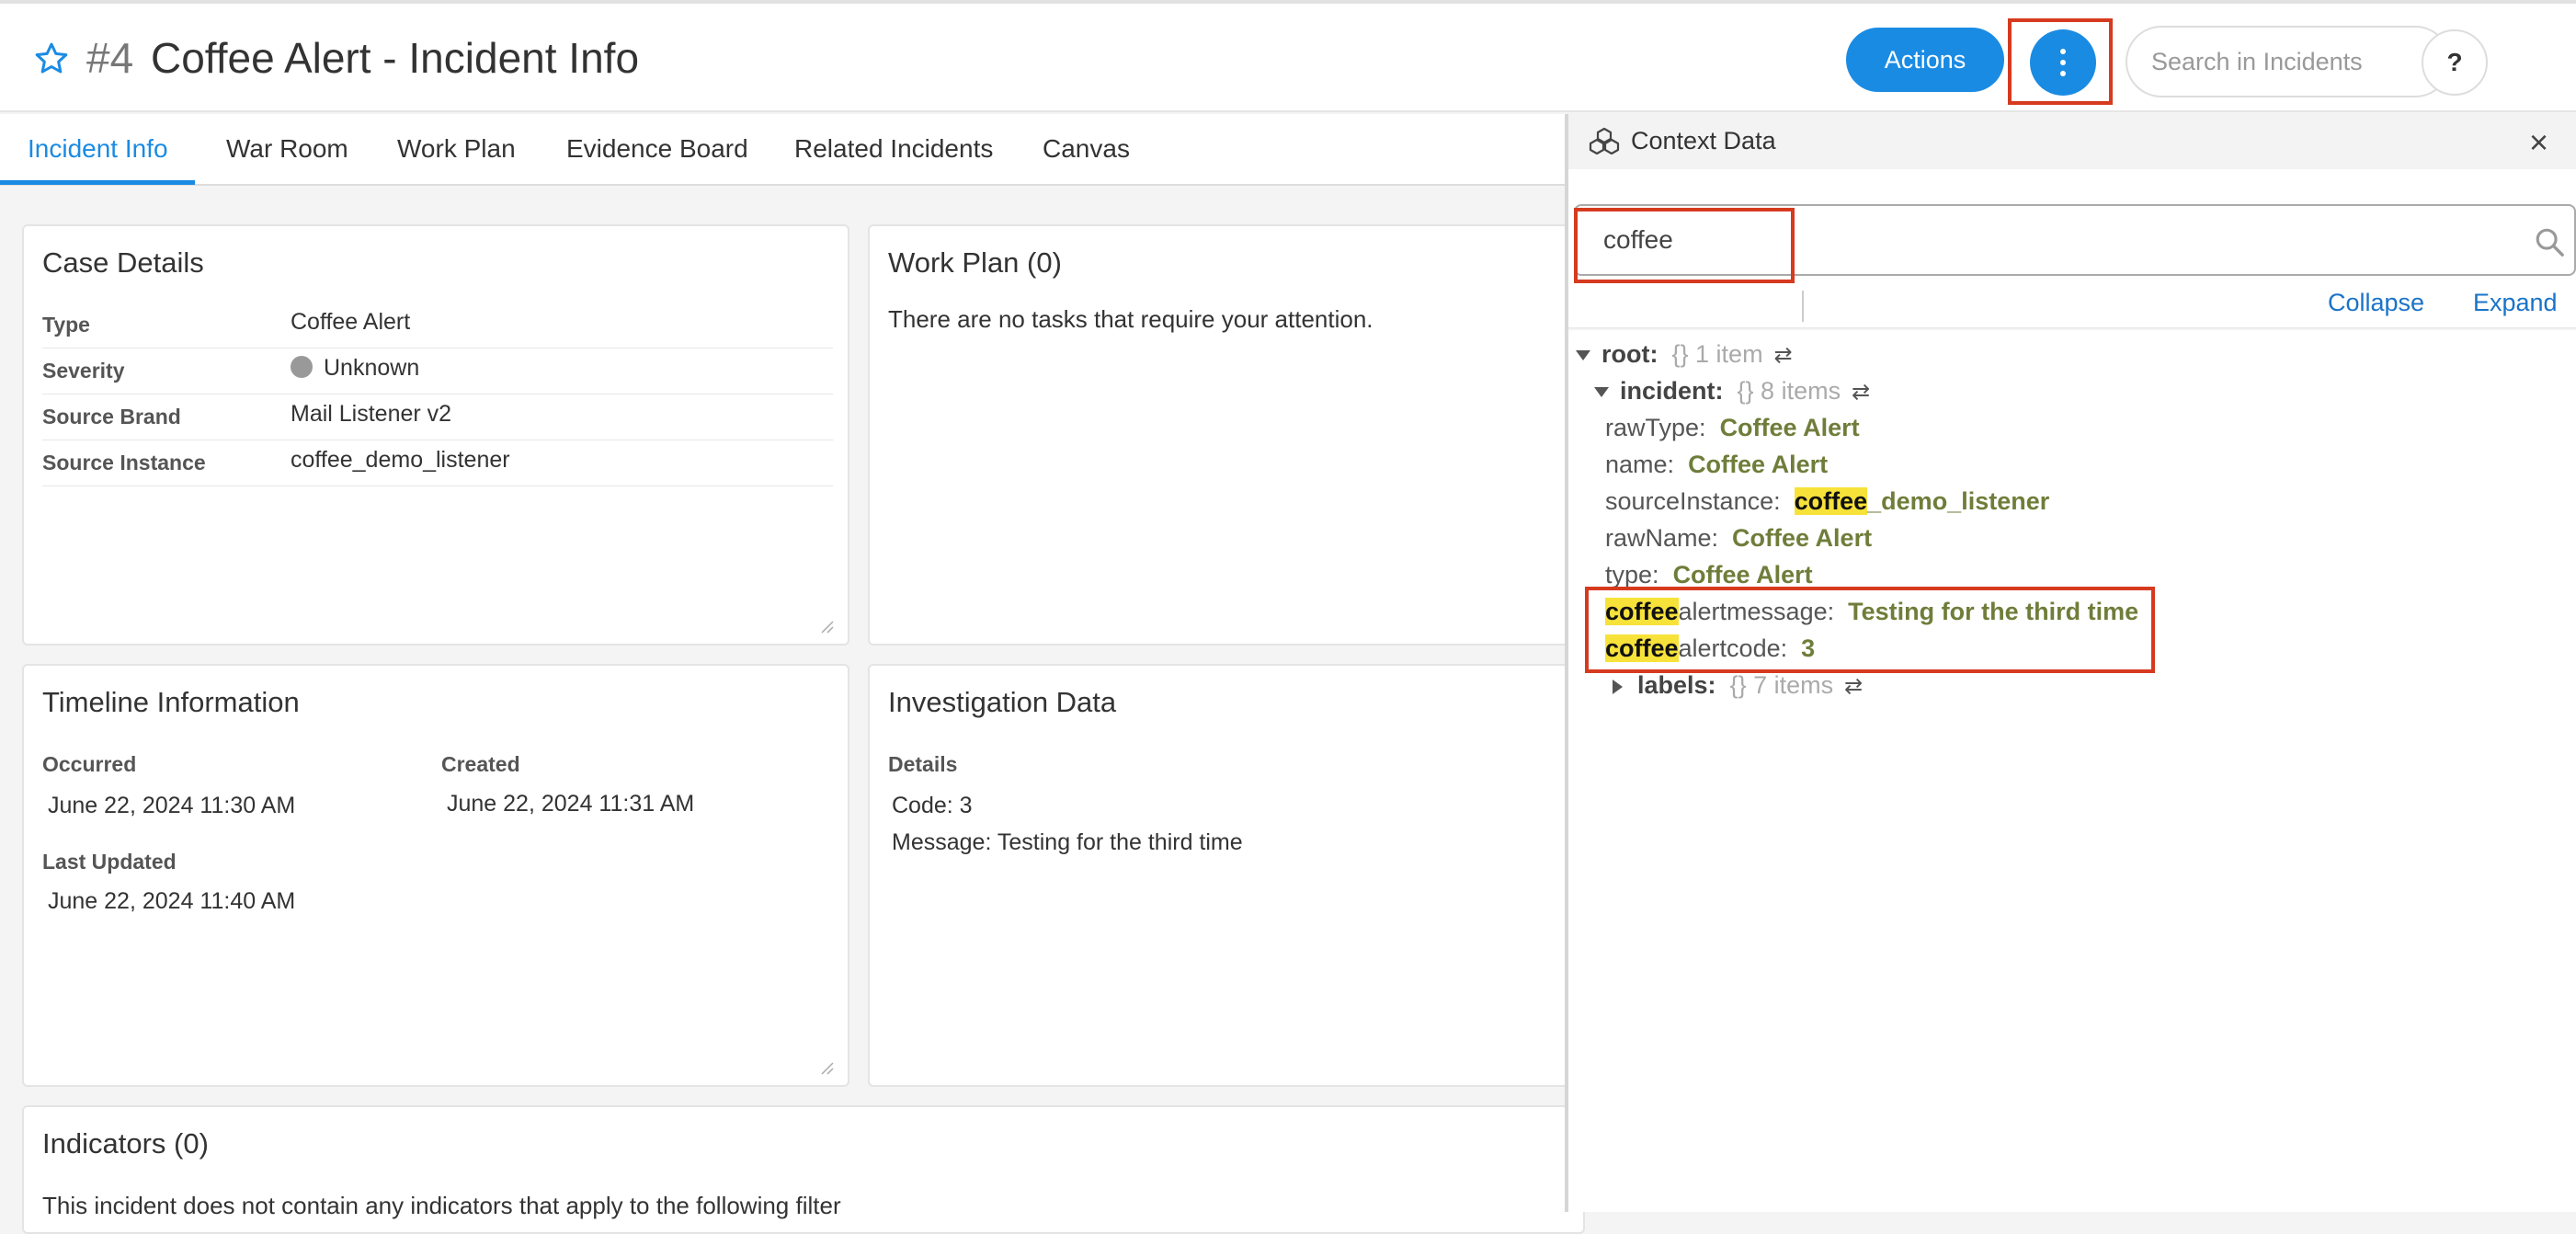  Describe the element at coordinates (400, 460) in the screenshot. I see `source-instance-value: coffee_demo_listener` at that location.